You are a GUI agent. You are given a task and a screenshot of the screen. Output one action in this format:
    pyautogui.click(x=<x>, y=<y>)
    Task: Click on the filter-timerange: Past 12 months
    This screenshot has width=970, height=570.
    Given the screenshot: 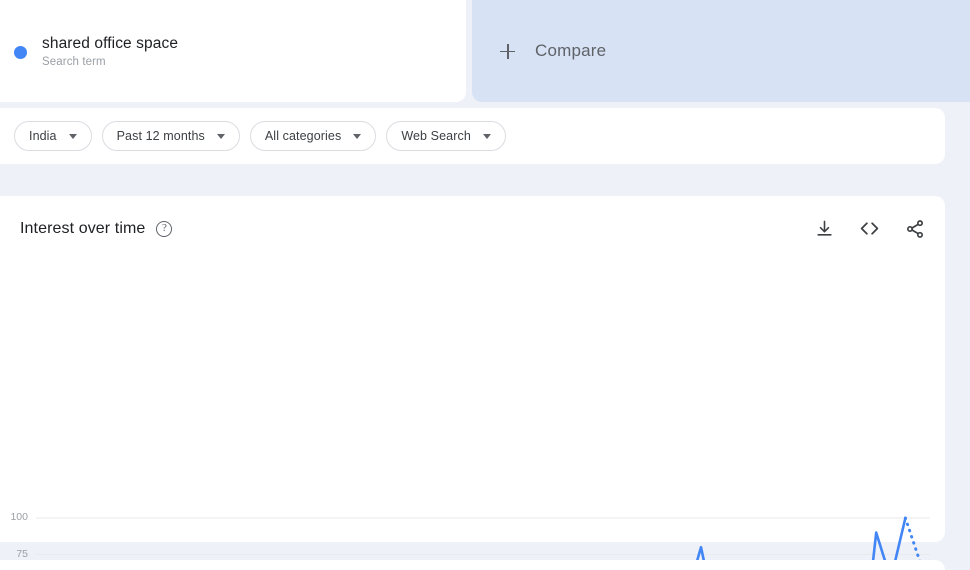 What is the action you would take?
    pyautogui.click(x=170, y=136)
    